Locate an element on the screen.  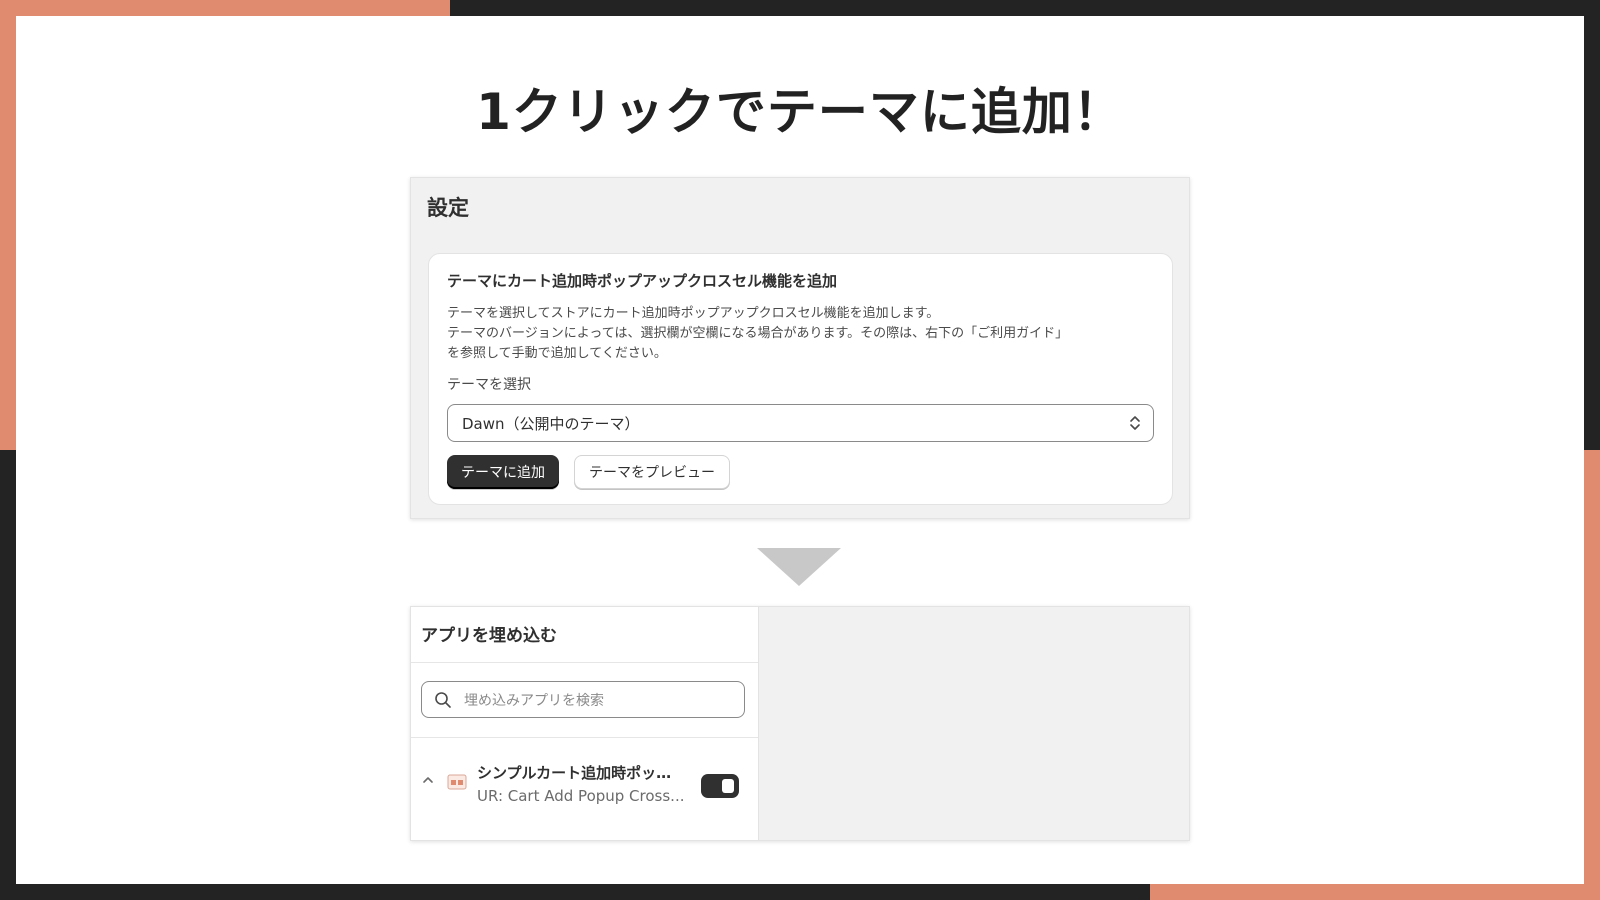
description-line: を参照して手動で追加してください。 is located at coordinates (557, 353).